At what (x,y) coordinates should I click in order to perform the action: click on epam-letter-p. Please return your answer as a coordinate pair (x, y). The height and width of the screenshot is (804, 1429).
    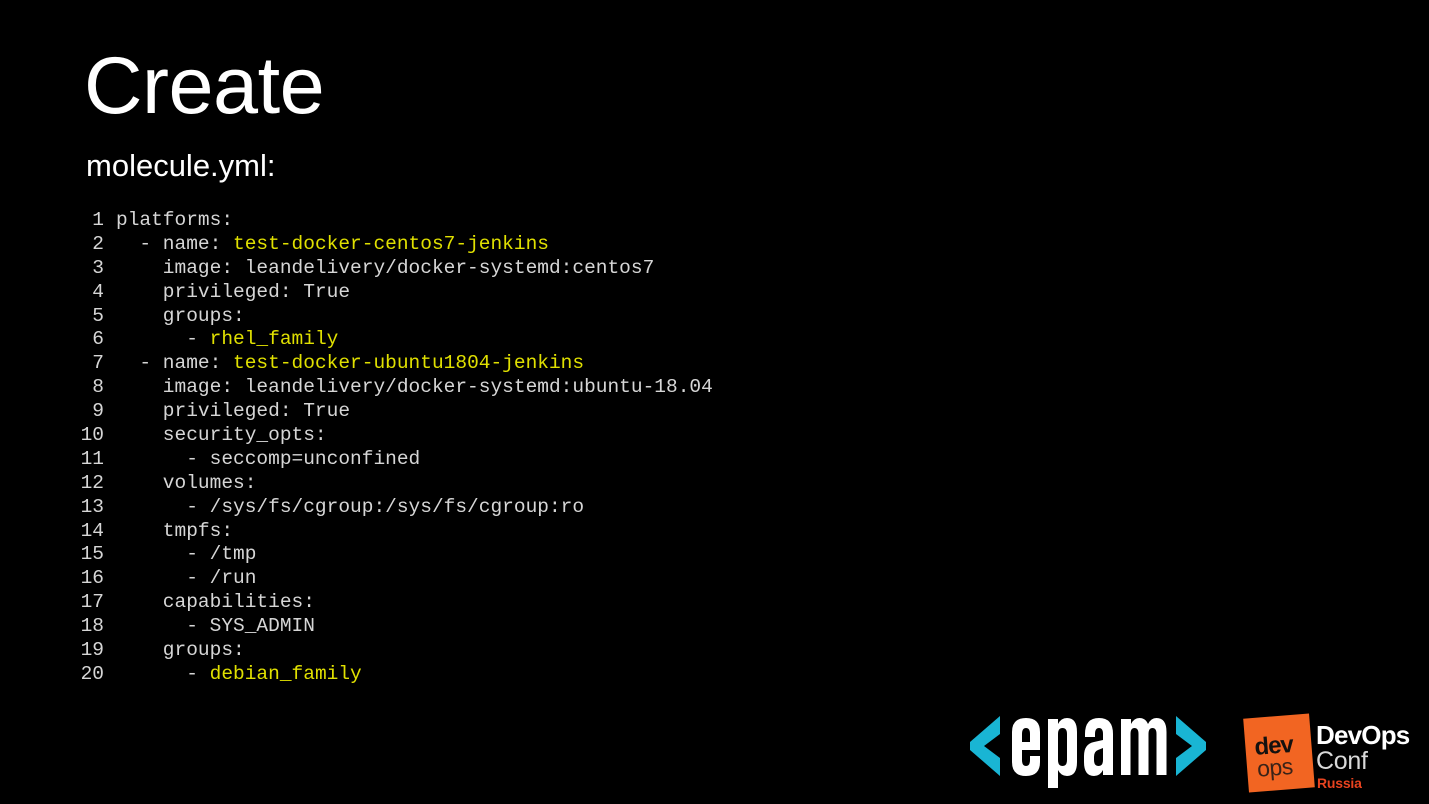
    Looking at the image, I should click on (1062, 753).